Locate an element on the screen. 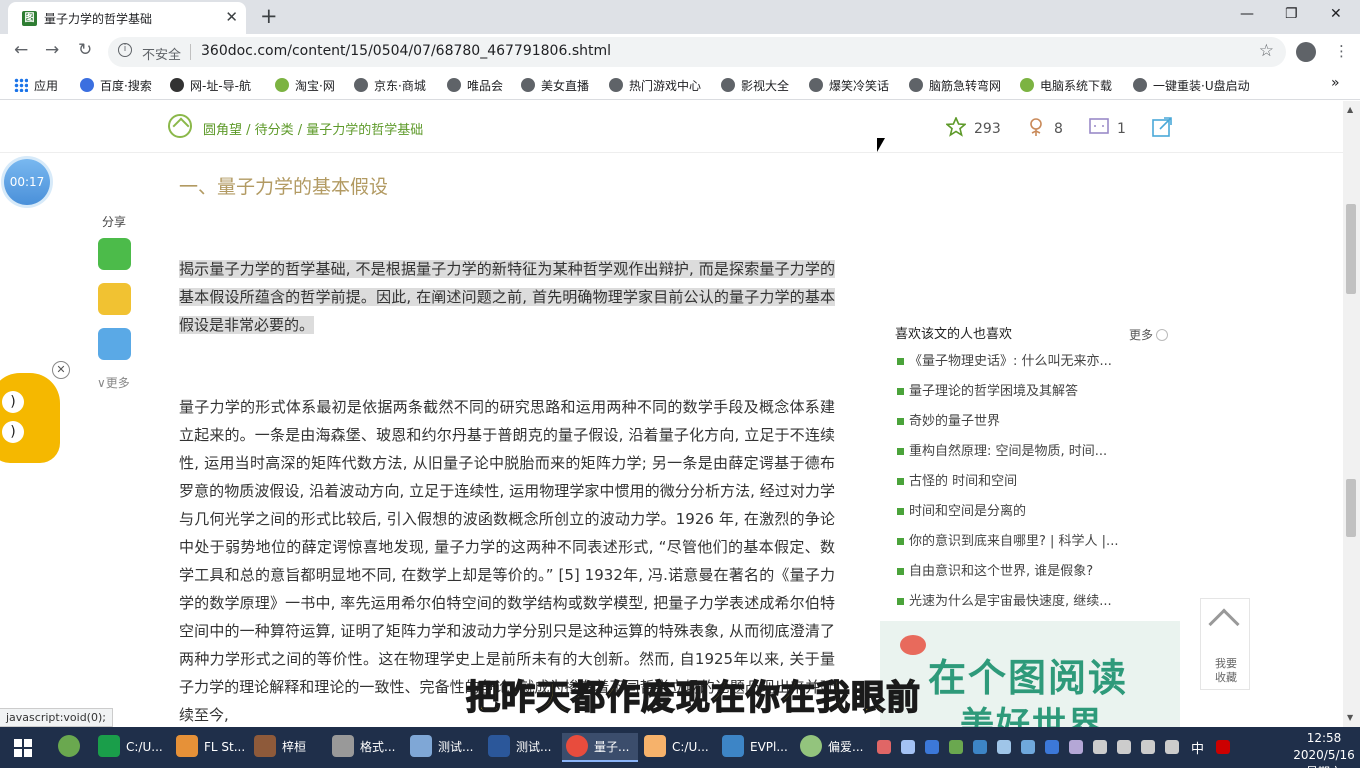 The image size is (1360, 781). related-item: 自由意识和这个世界, 谁是假象? is located at coordinates (1032, 573).